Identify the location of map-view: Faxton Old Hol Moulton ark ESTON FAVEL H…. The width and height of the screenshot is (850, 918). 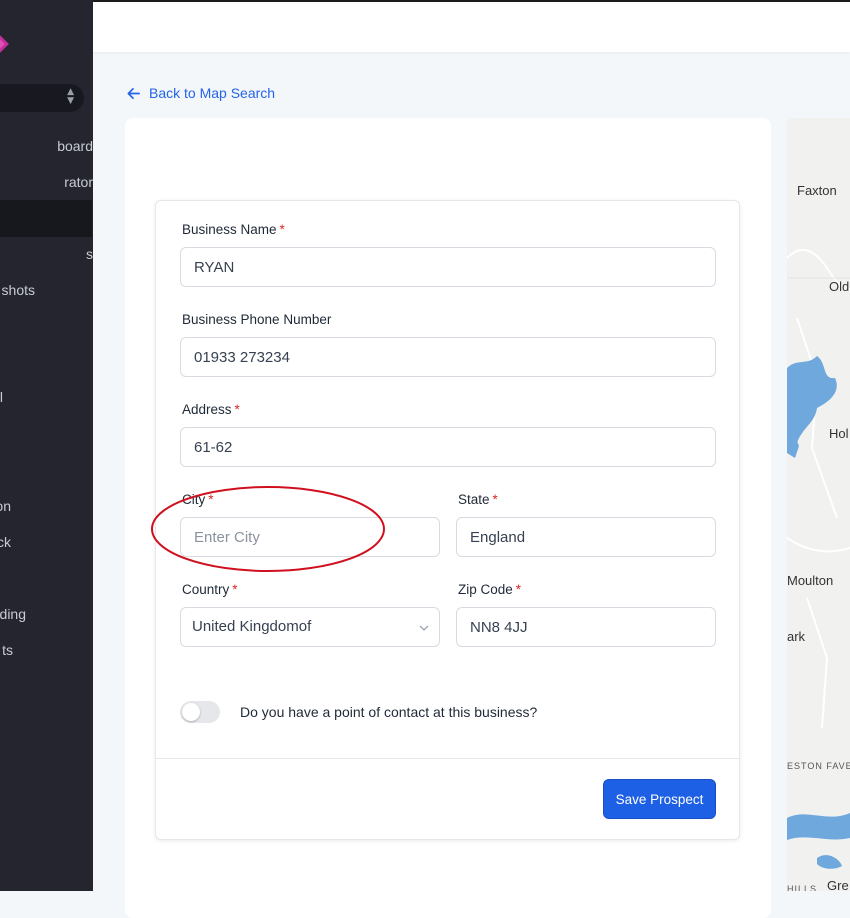
(818, 504).